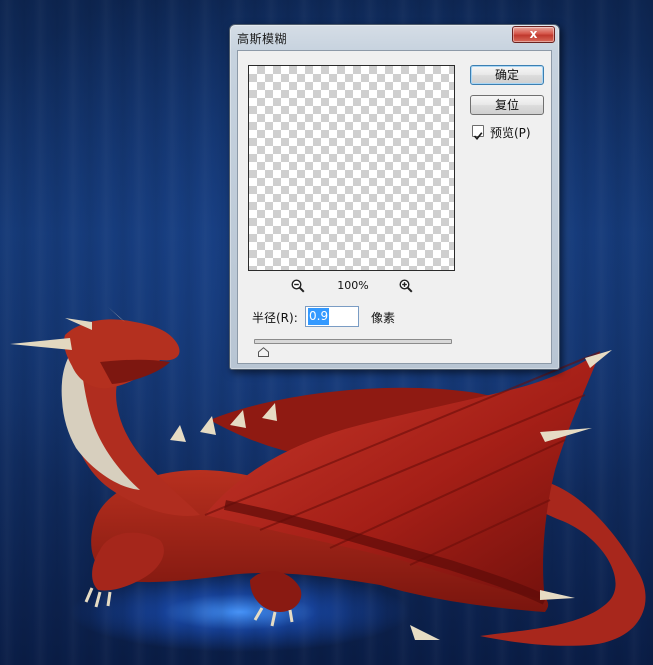 This screenshot has width=653, height=665. Describe the element at coordinates (383, 318) in the screenshot. I see `radius-unit: 像素` at that location.